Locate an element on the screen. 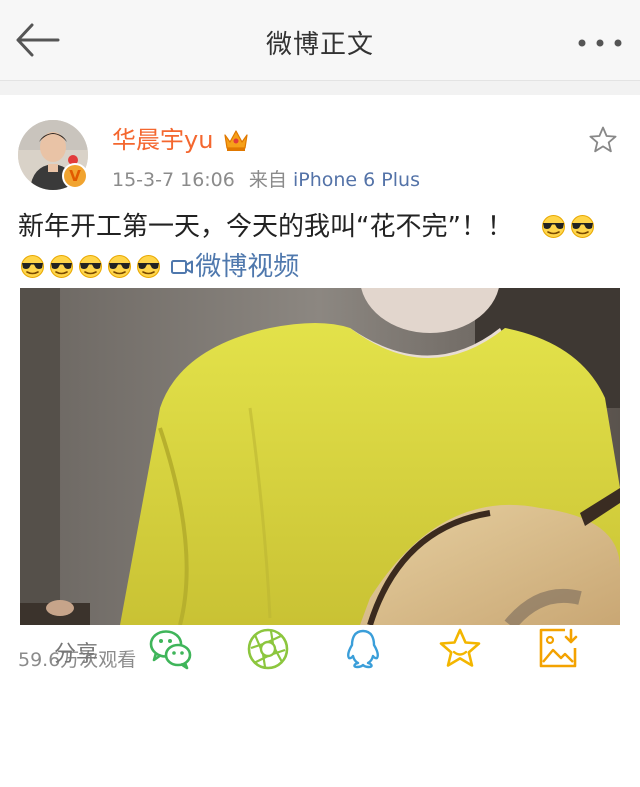 This screenshot has height=787, width=640. post-meta: 15-3-7 16:06 来自 iPhone 6 Plus is located at coordinates (266, 178).